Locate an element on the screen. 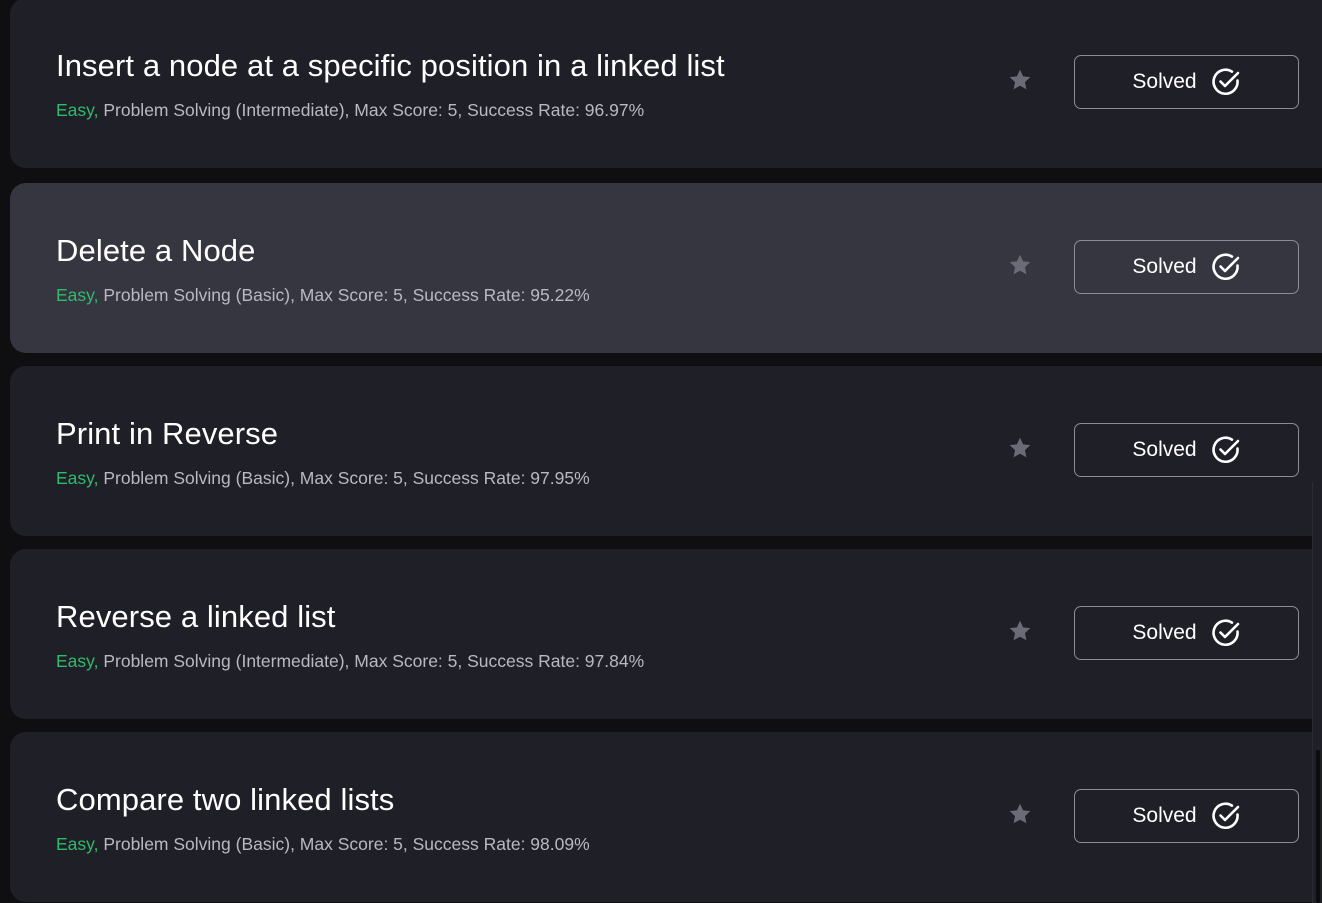 The width and height of the screenshot is (1322, 903). scrollbar-thumb is located at coordinates (1318, 826).